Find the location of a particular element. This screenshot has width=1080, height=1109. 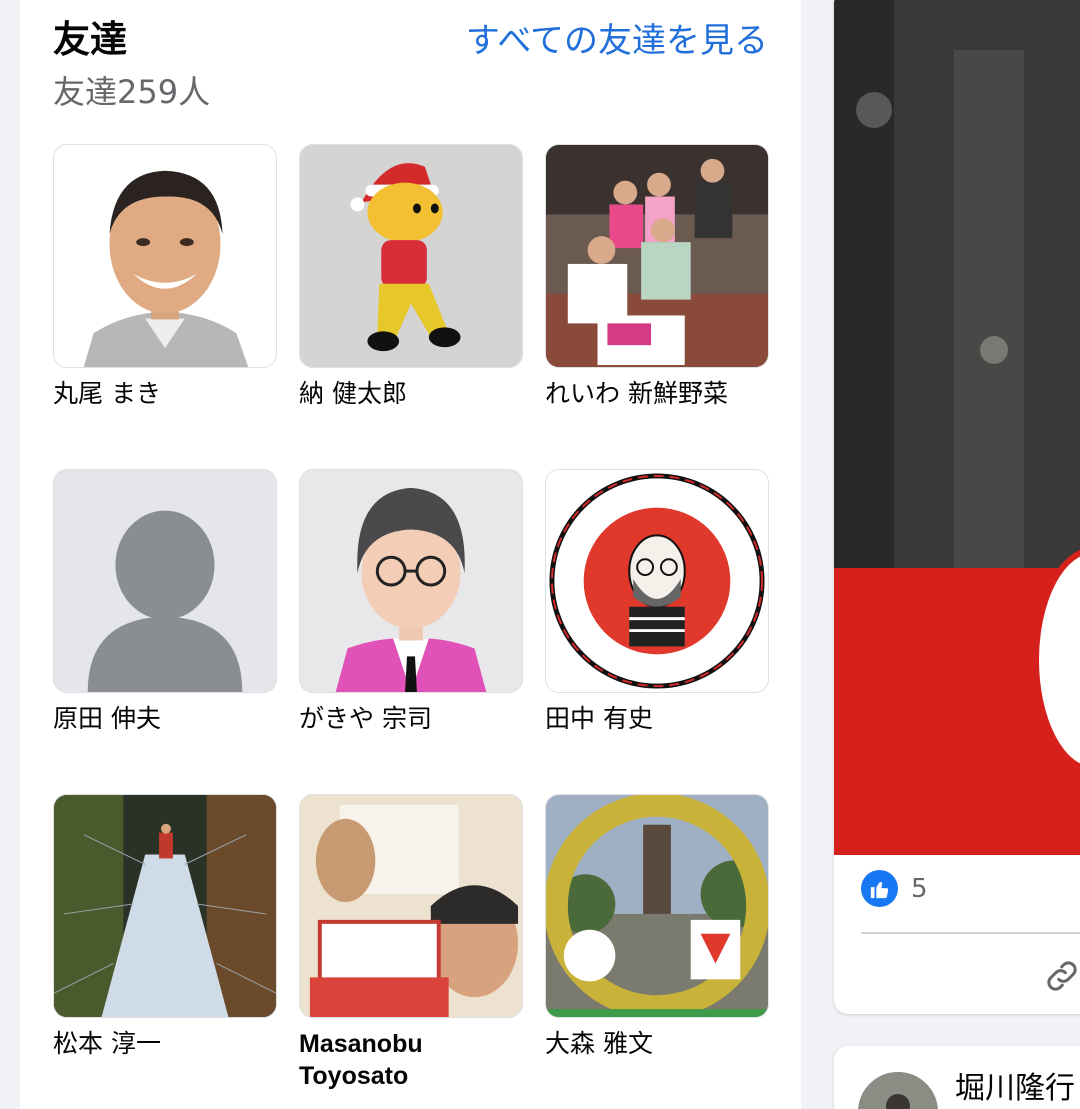

link-icon is located at coordinates (1061, 976).